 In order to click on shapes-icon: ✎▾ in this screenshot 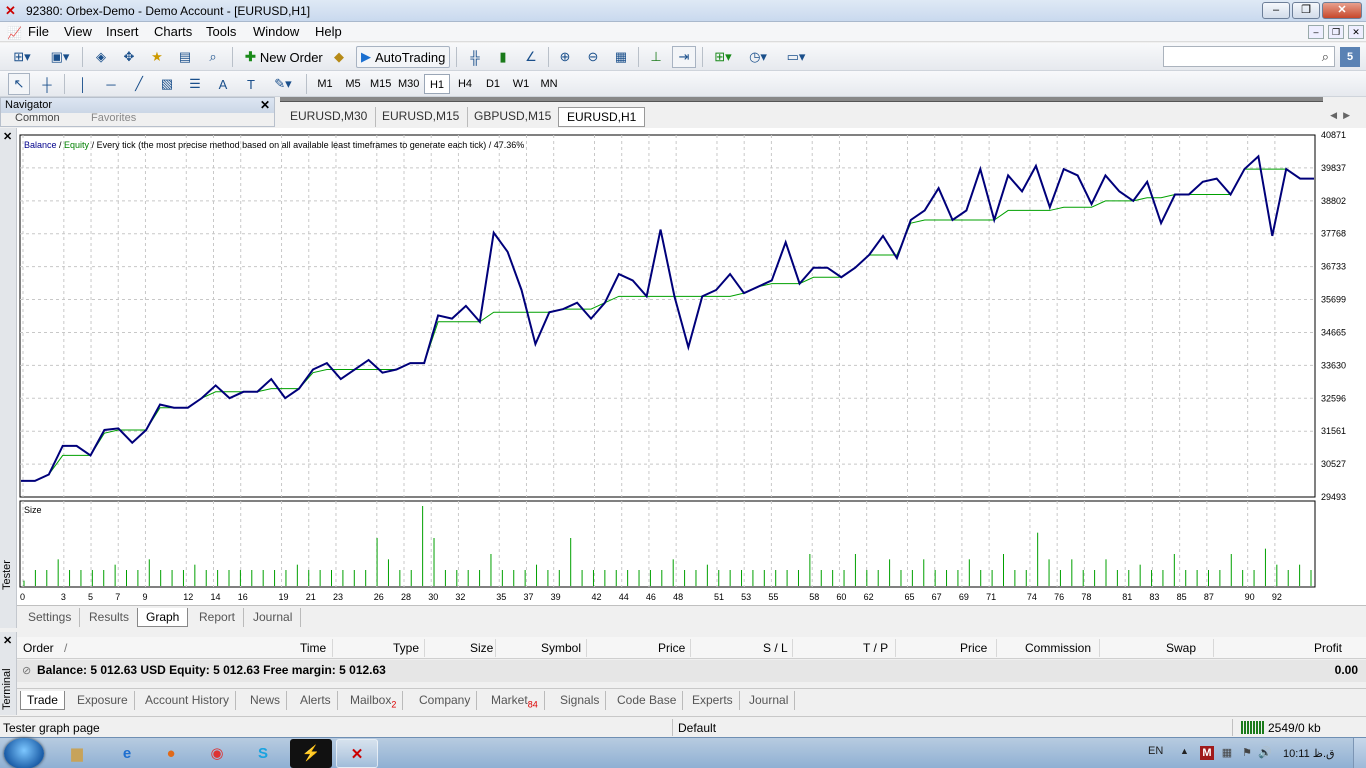, I will do `click(283, 84)`.